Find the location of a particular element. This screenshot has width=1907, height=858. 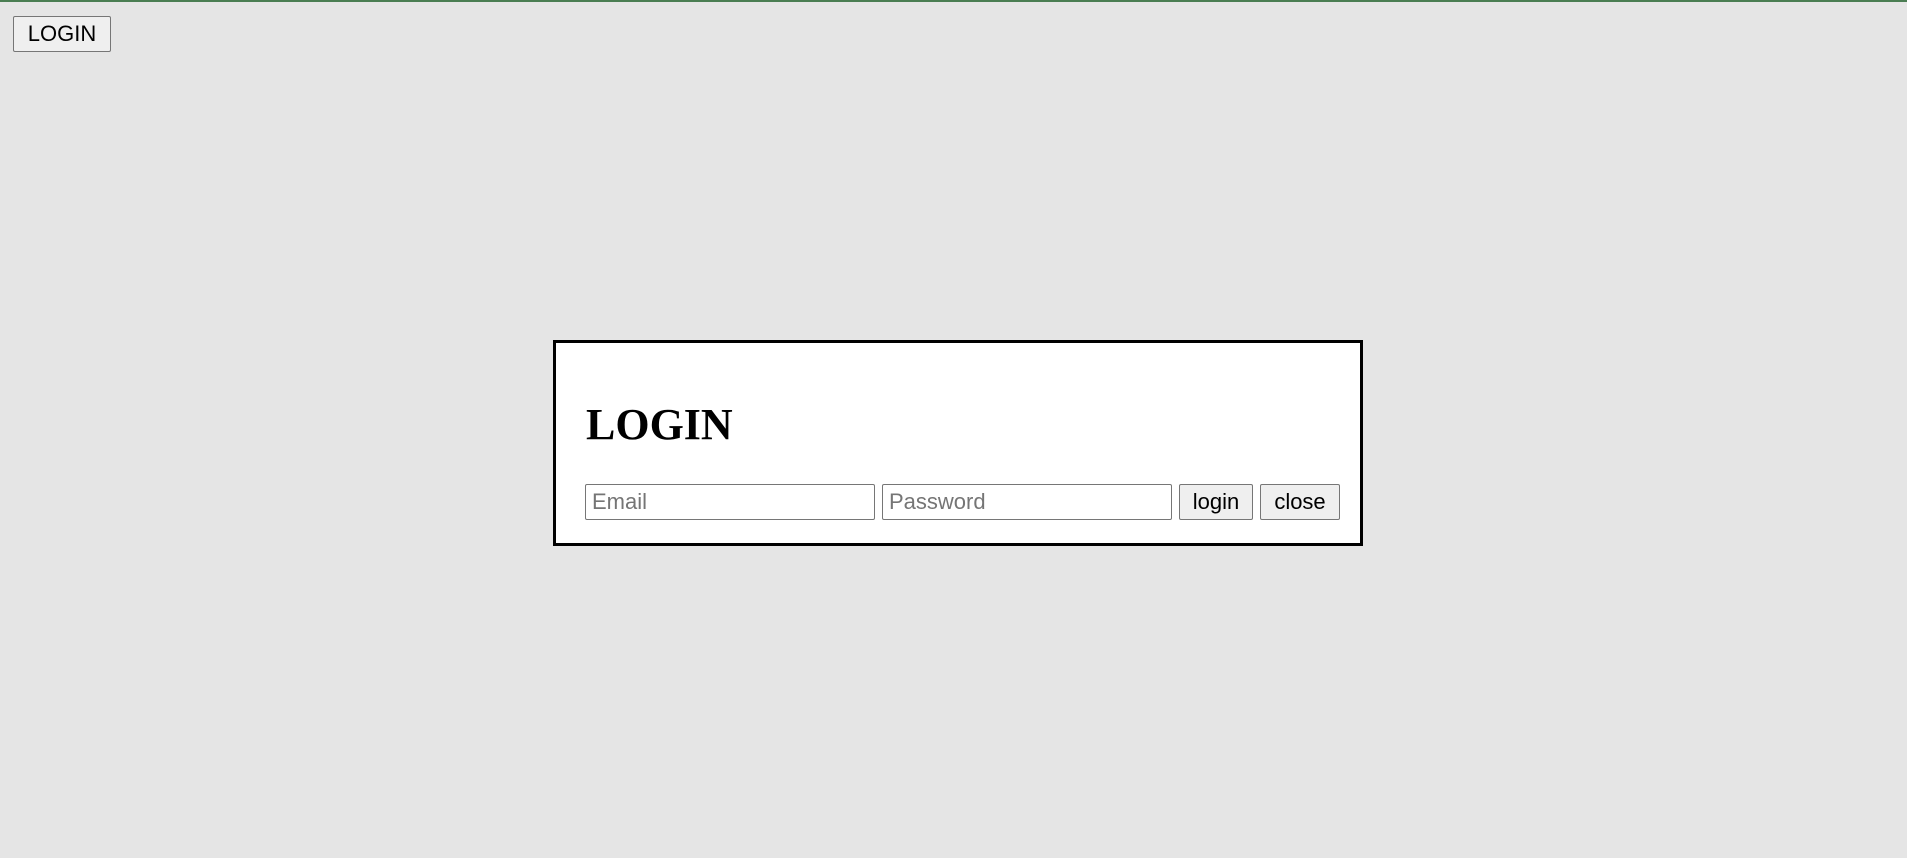

page-top-border is located at coordinates (953, 1).